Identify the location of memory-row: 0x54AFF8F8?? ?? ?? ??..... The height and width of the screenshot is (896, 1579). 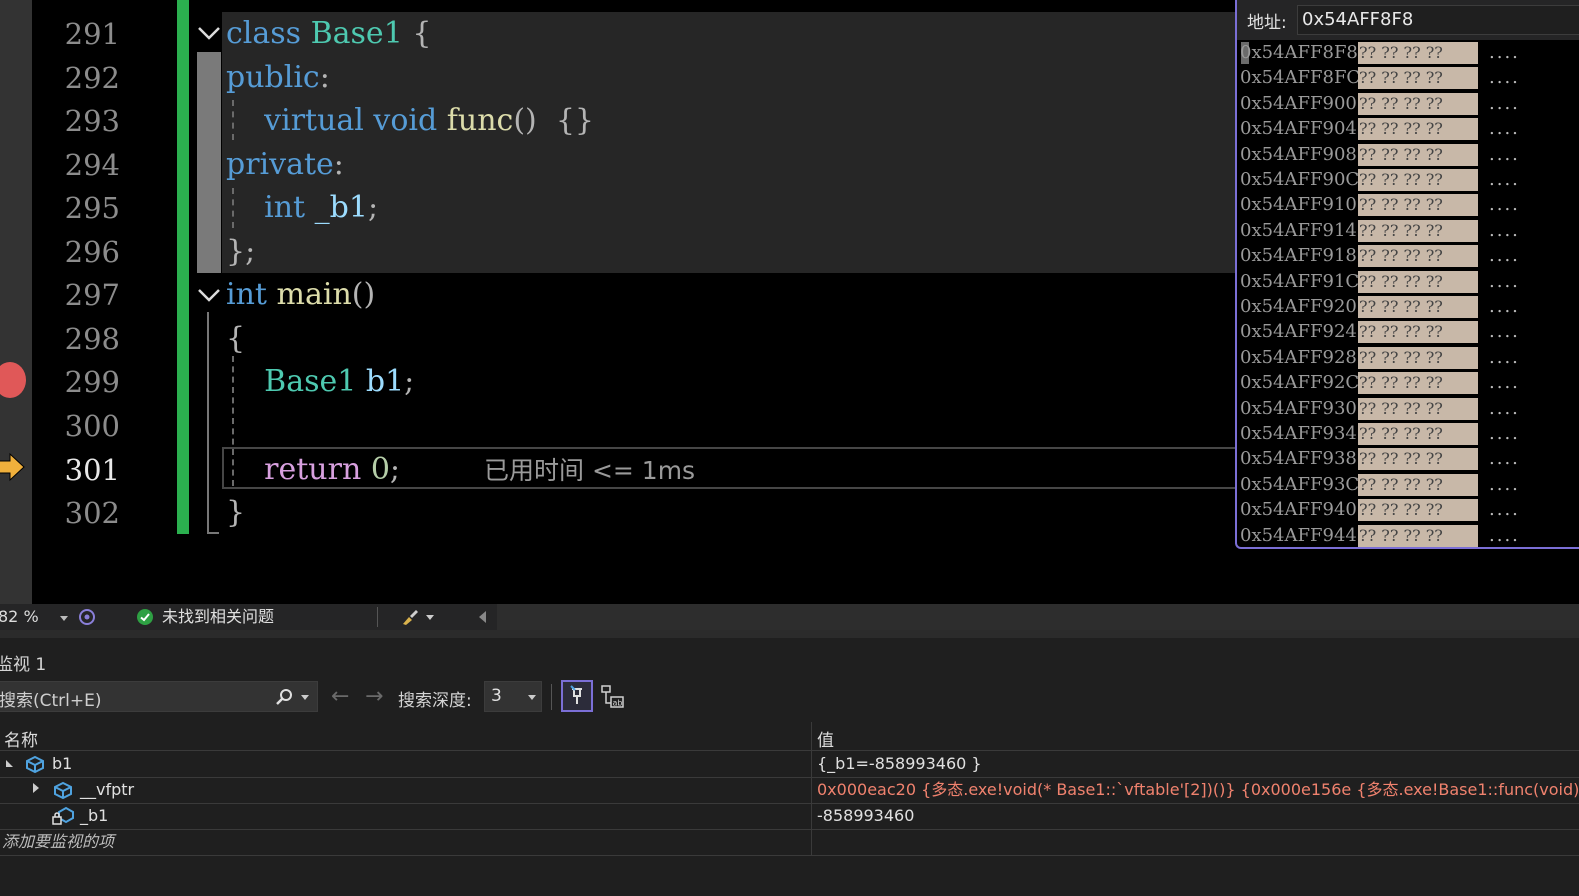
(1408, 52).